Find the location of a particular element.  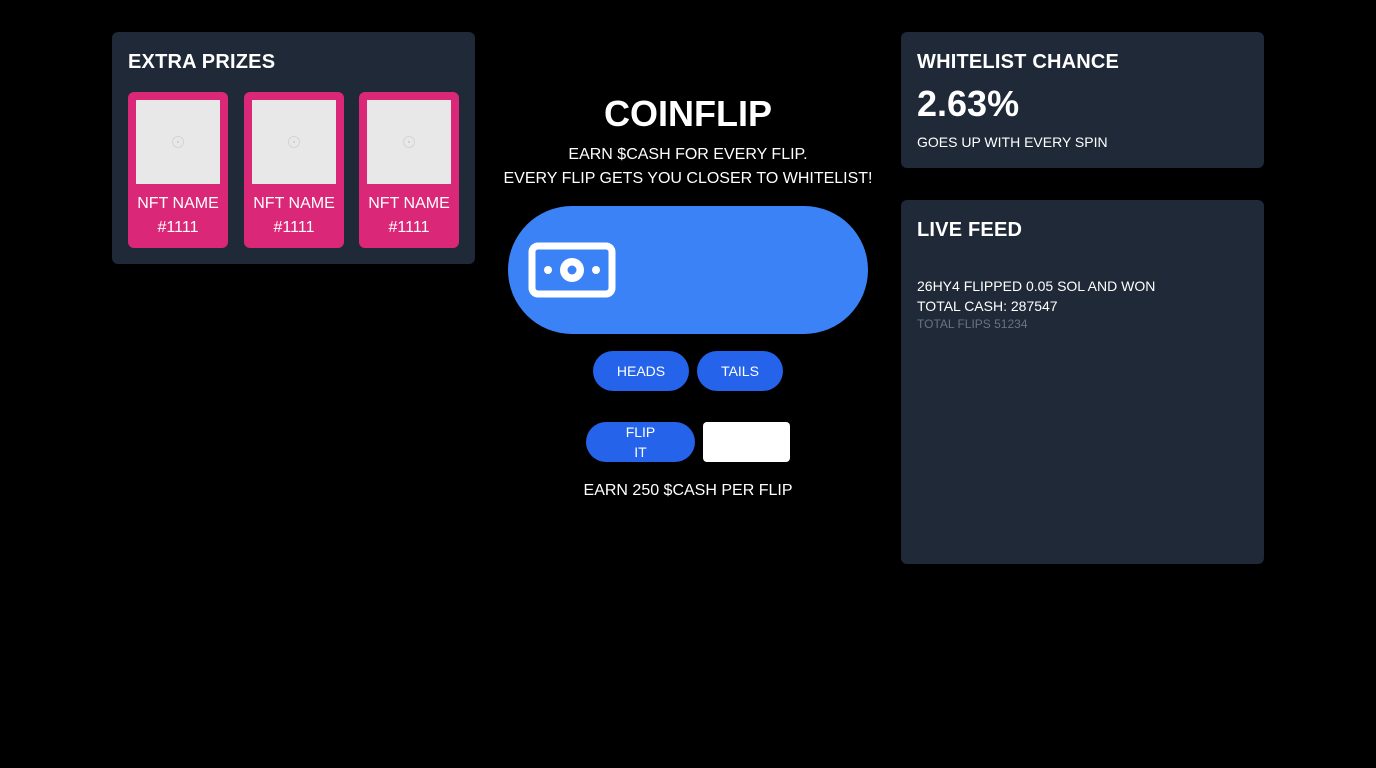

feed-entry-total-flips: TOTAL FLIPS 51234 is located at coordinates (972, 324).